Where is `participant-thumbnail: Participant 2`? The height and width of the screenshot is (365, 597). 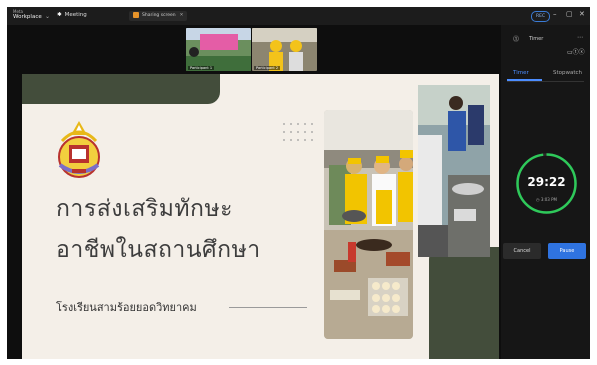 participant-thumbnail: Participant 2 is located at coordinates (284, 49).